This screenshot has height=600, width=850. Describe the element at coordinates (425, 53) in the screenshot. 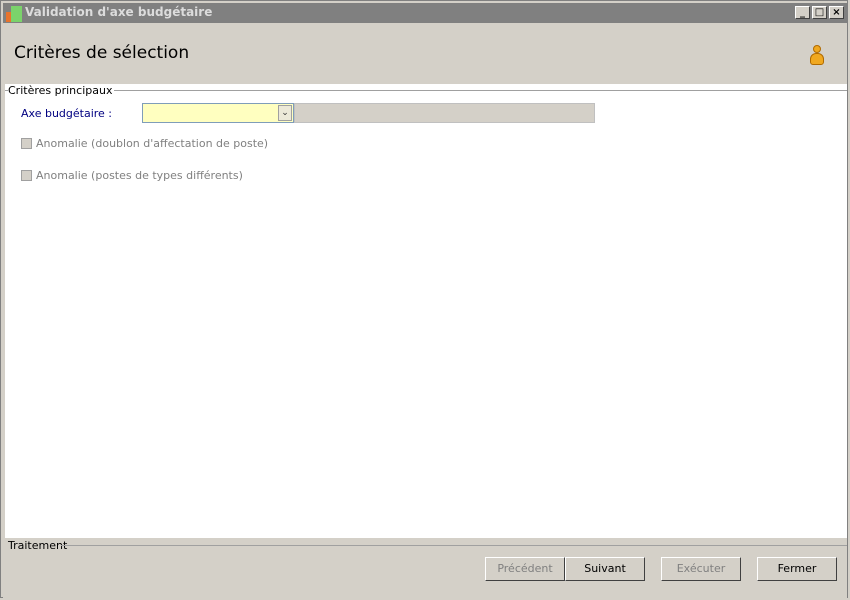

I see `page-header: Critères de sélection` at that location.